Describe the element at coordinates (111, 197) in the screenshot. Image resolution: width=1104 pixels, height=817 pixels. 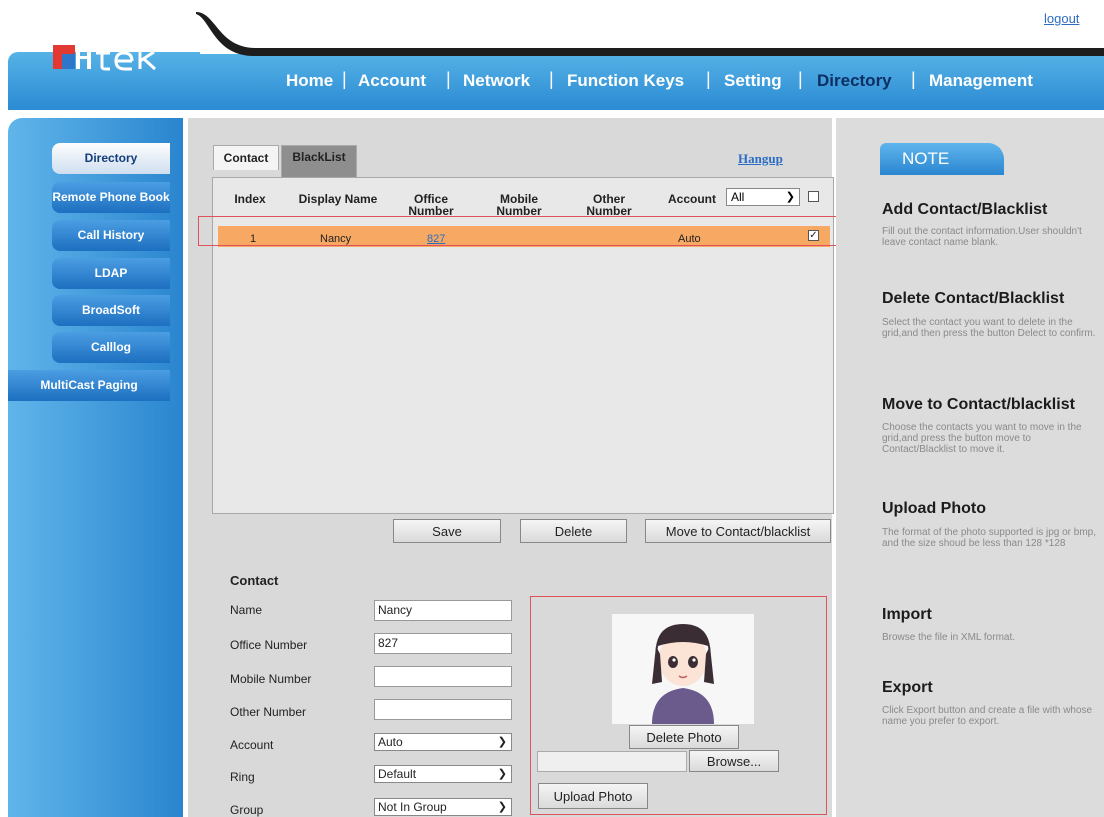
I see `sidebar-item-remote-phone-book: Remote Phone Book` at that location.